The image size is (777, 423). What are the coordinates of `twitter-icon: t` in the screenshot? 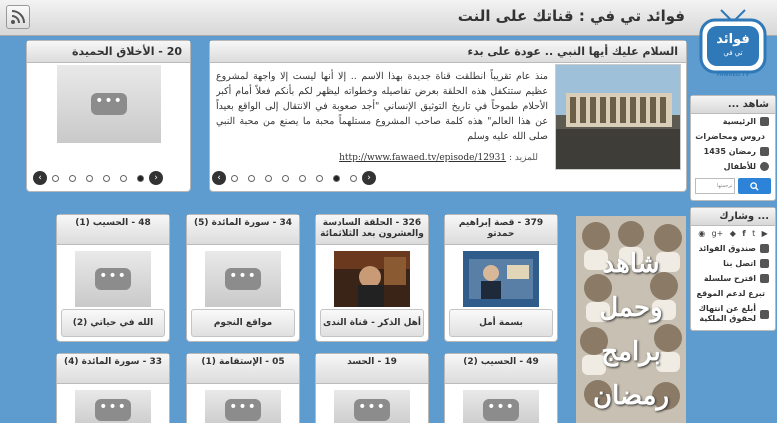 It's located at (753, 233).